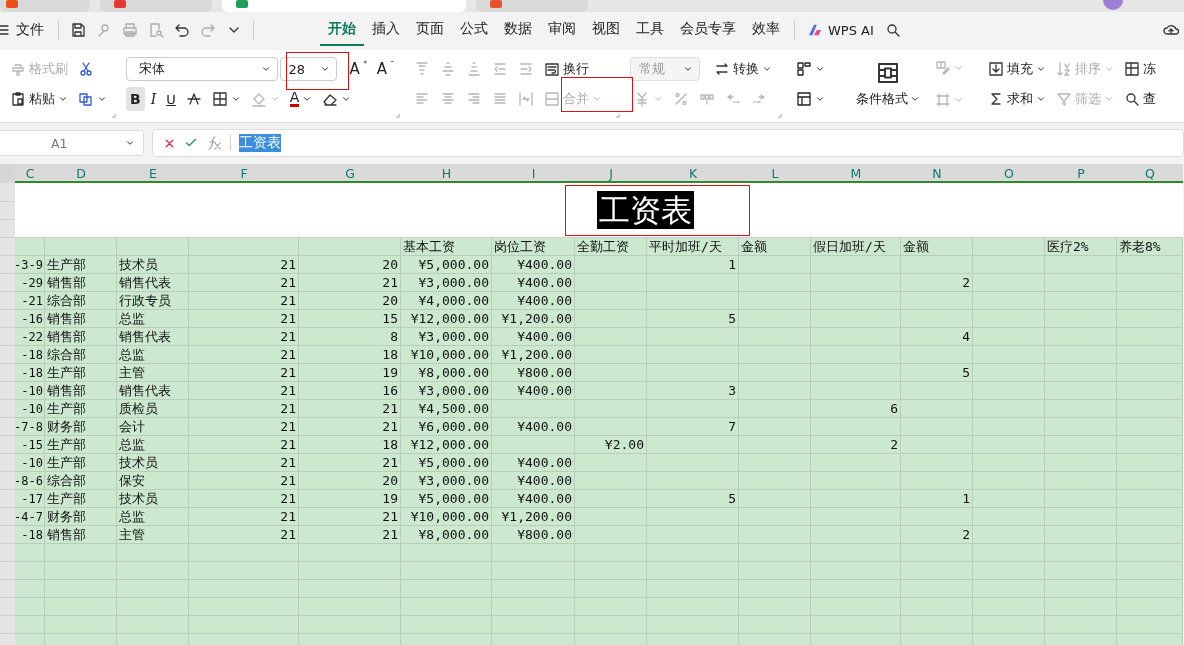 This screenshot has width=1184, height=645. I want to click on italic-button: I, so click(153, 99).